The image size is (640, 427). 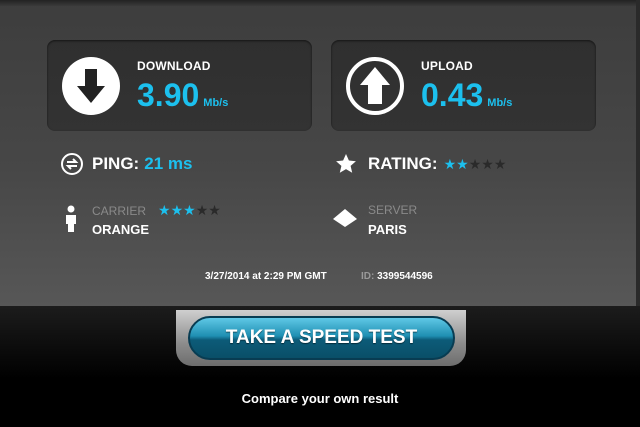 I want to click on rating-row: RATING: ★ ★ ★ ★ ★, so click(x=420, y=164).